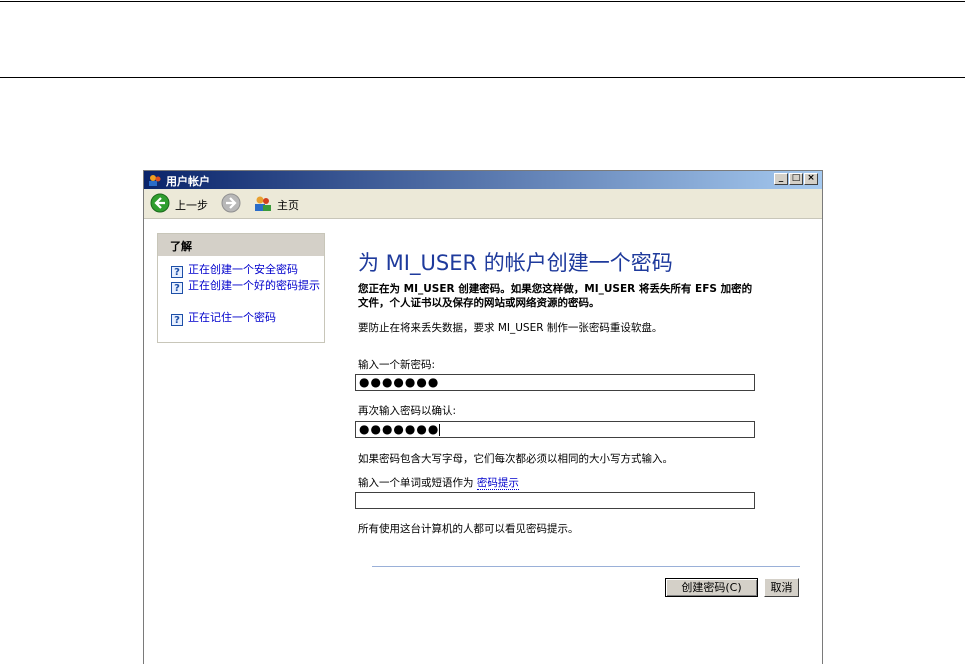  What do you see at coordinates (555, 429) in the screenshot?
I see `confirm-password-field: ●●●●●●●` at bounding box center [555, 429].